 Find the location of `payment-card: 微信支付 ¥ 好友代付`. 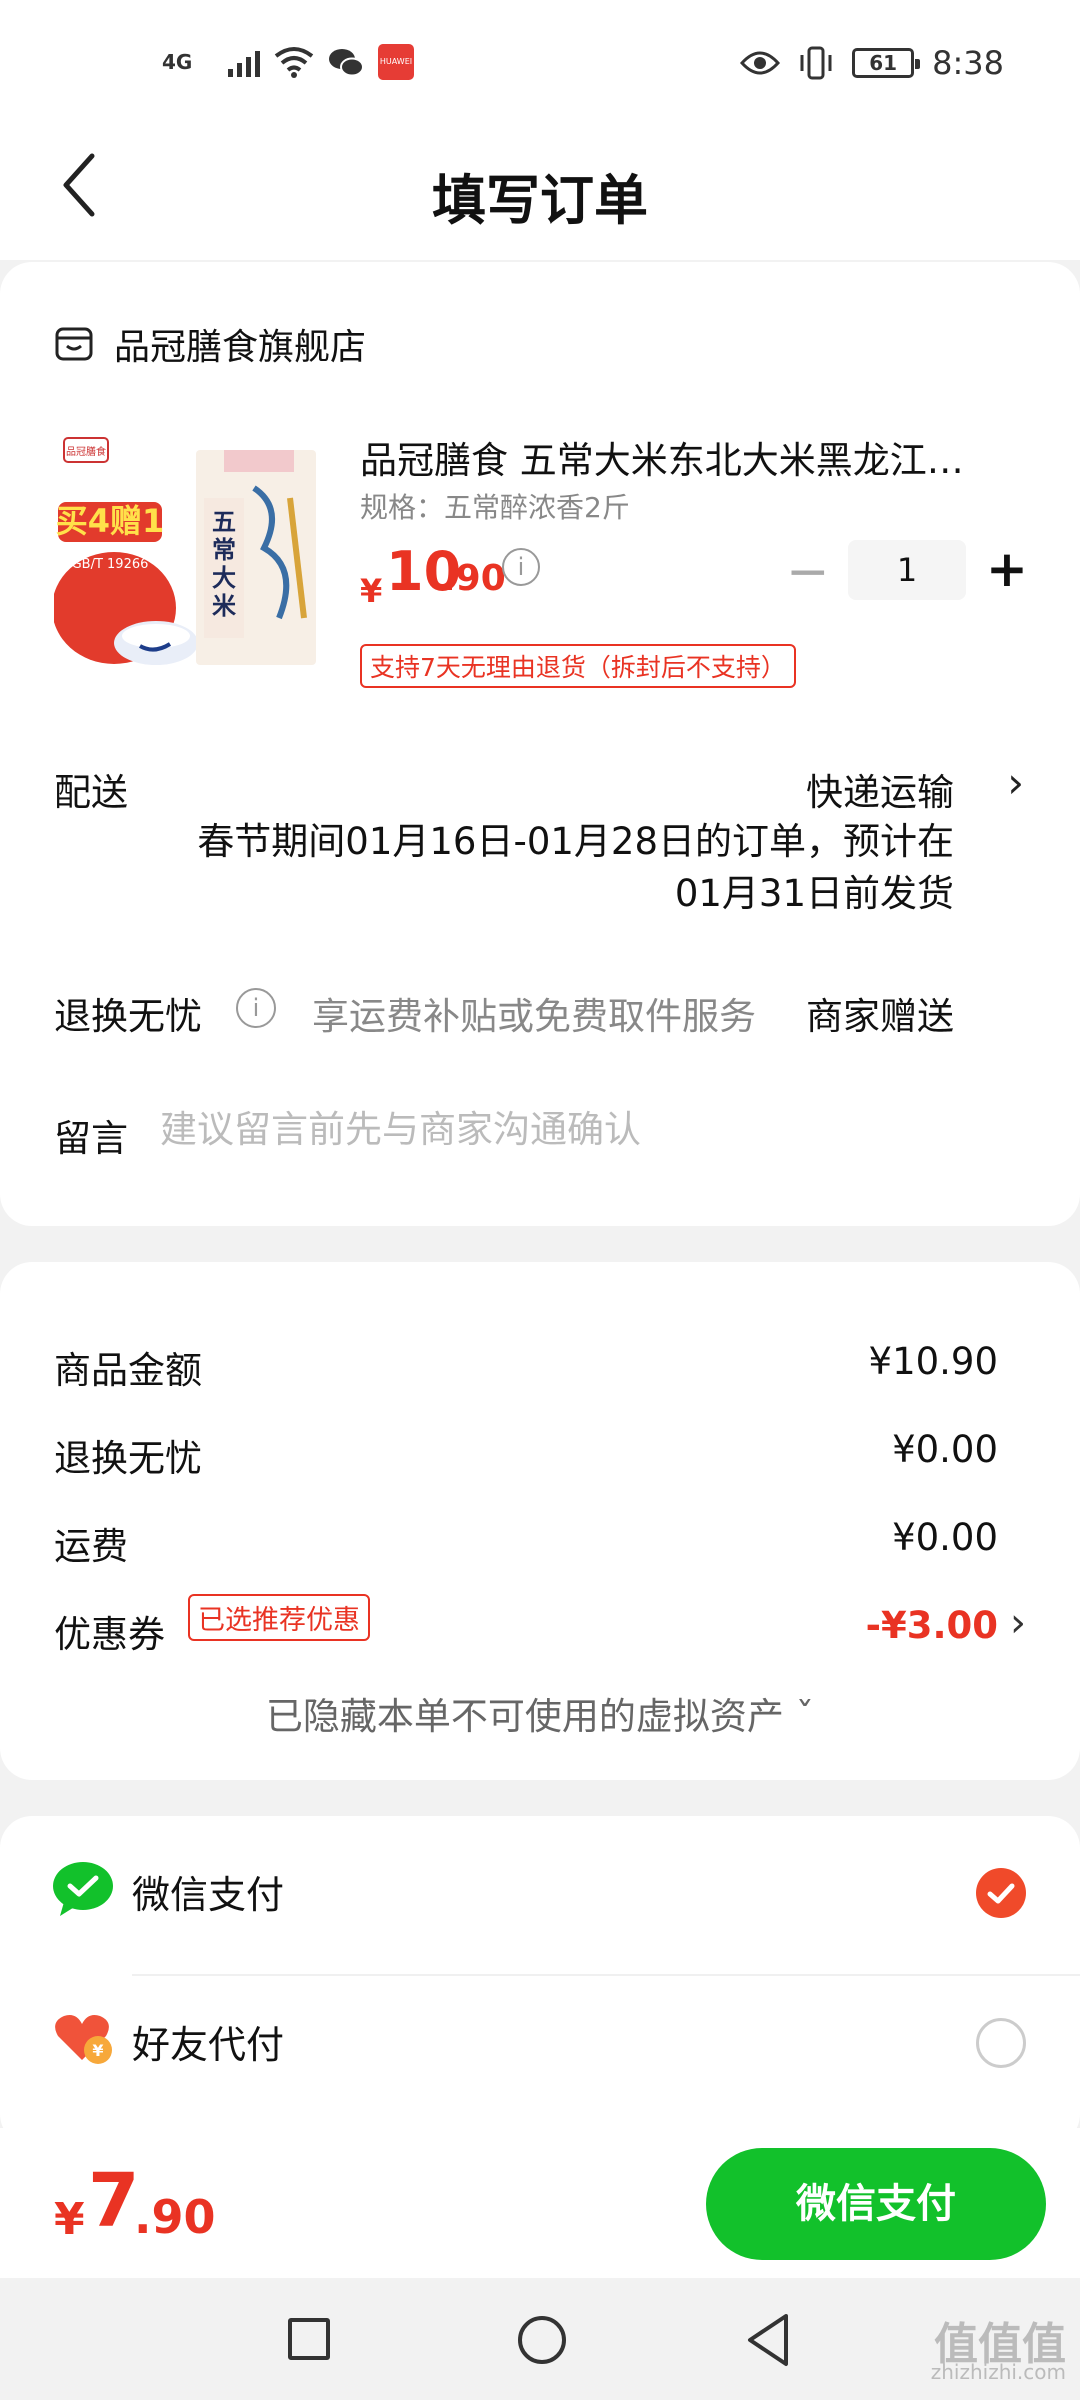

payment-card: 微信支付 ¥ 好友代付 is located at coordinates (540, 1981).